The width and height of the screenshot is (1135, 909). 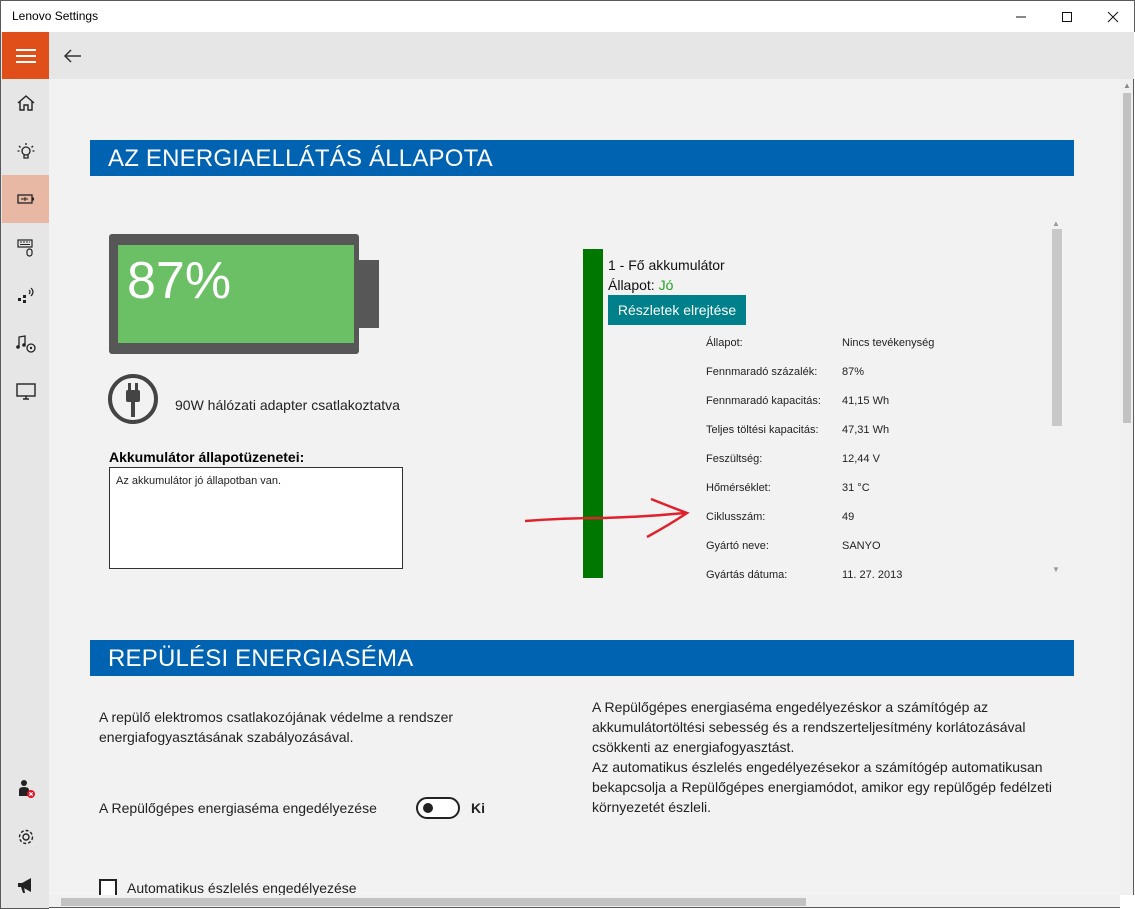 I want to click on nav-power, so click(x=26, y=199).